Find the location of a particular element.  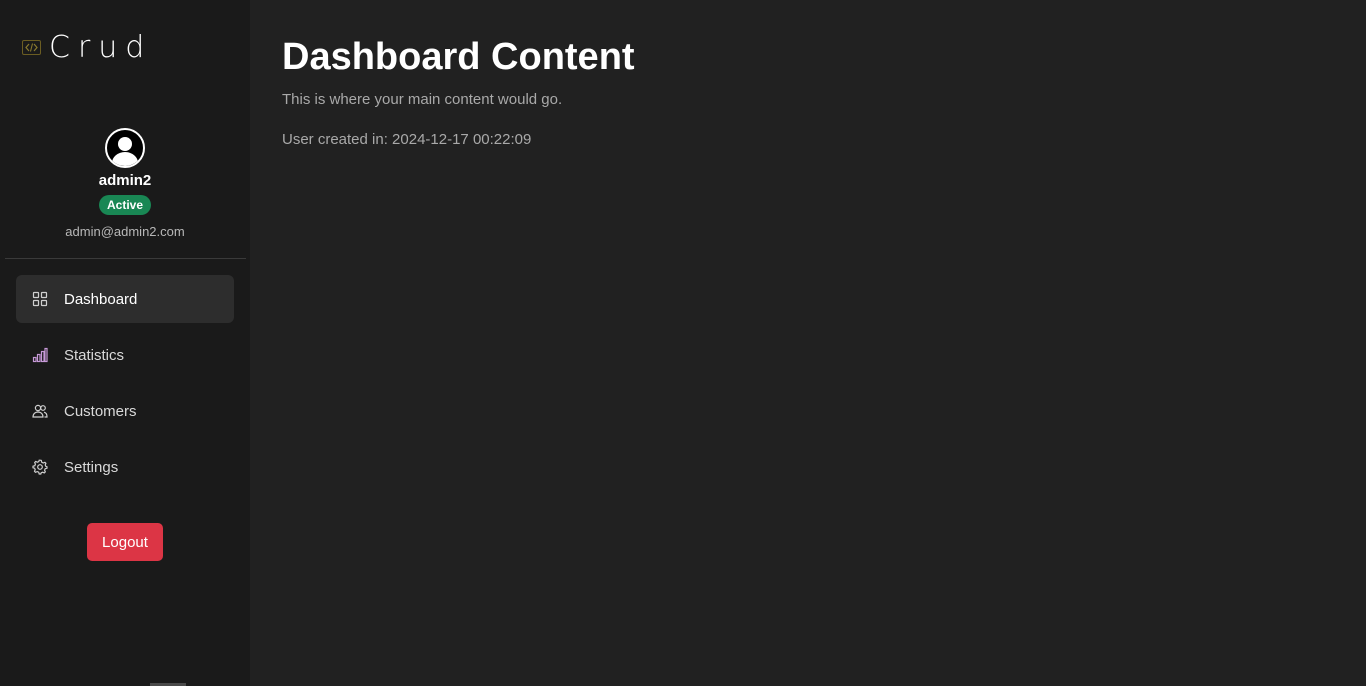

sidebar-item-settings: Settings is located at coordinates (125, 467).